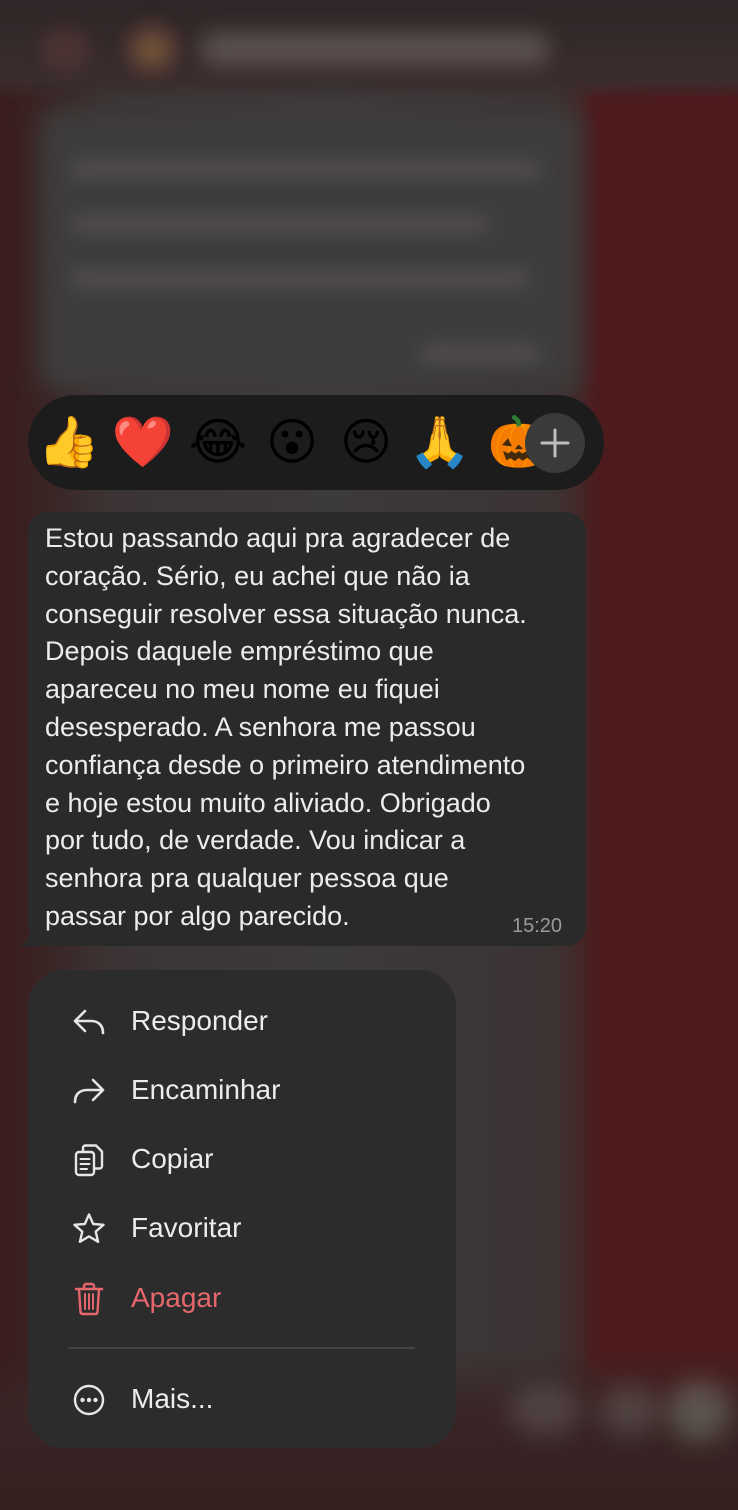 This screenshot has height=1510, width=738. What do you see at coordinates (206, 1089) in the screenshot?
I see `menu-label-forward: Encaminhar` at bounding box center [206, 1089].